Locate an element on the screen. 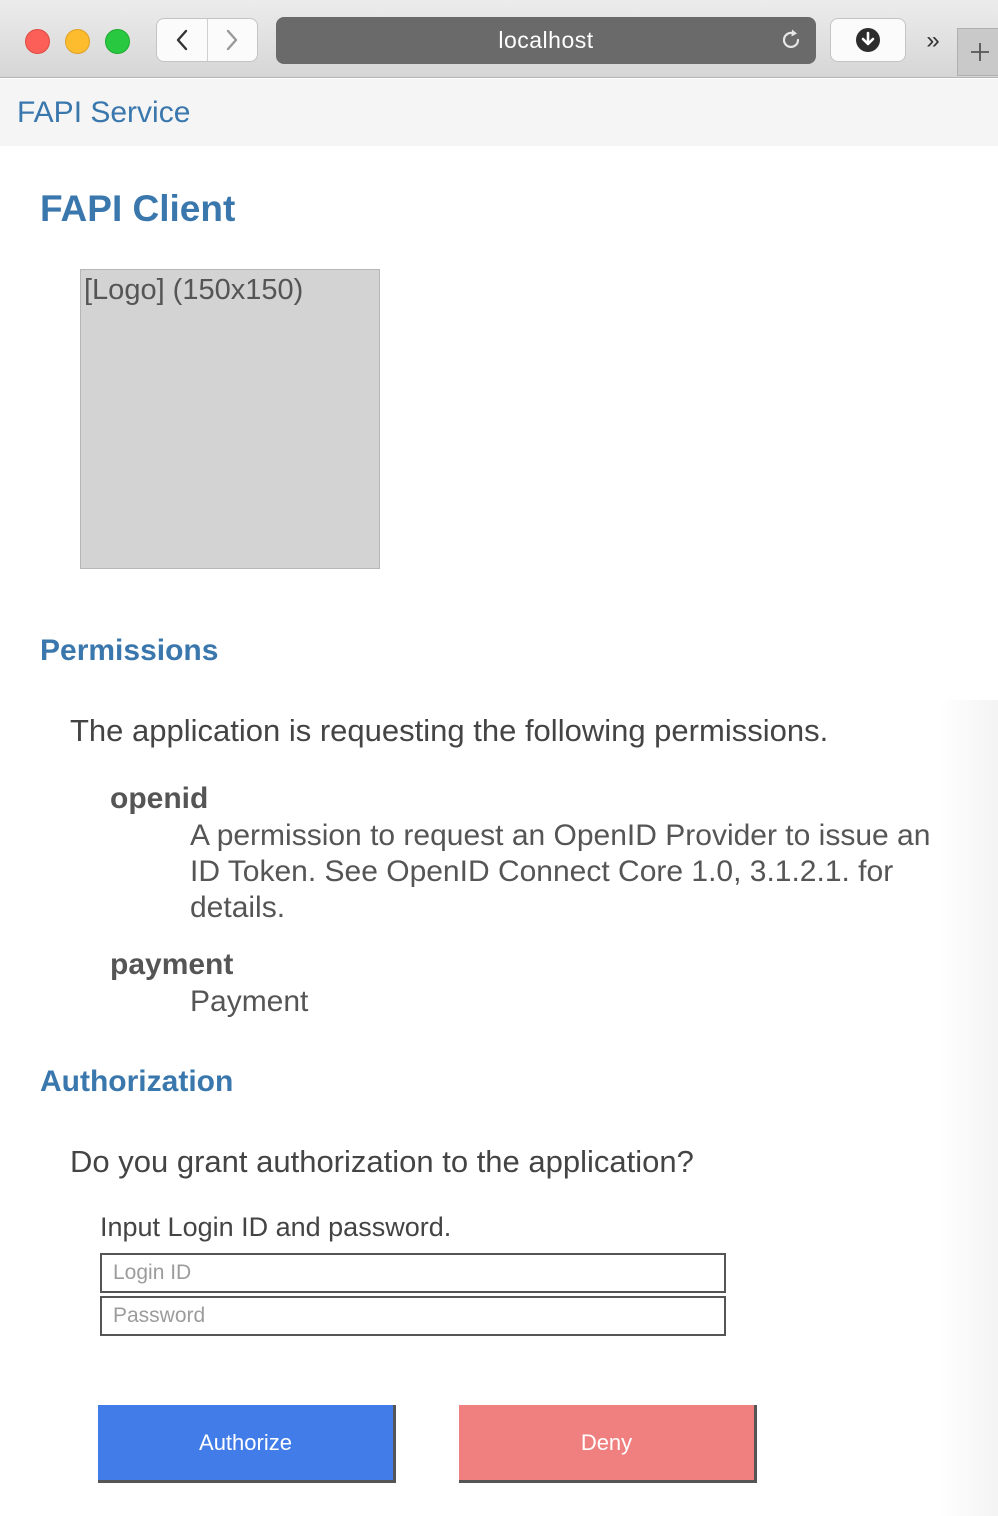 Image resolution: width=998 pixels, height=1516 pixels. plus-icon is located at coordinates (979, 52).